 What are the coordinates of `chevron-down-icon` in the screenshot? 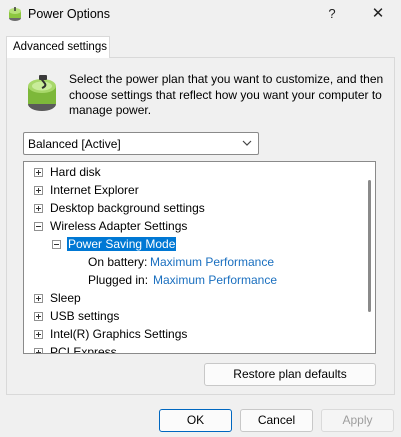 It's located at (247, 143).